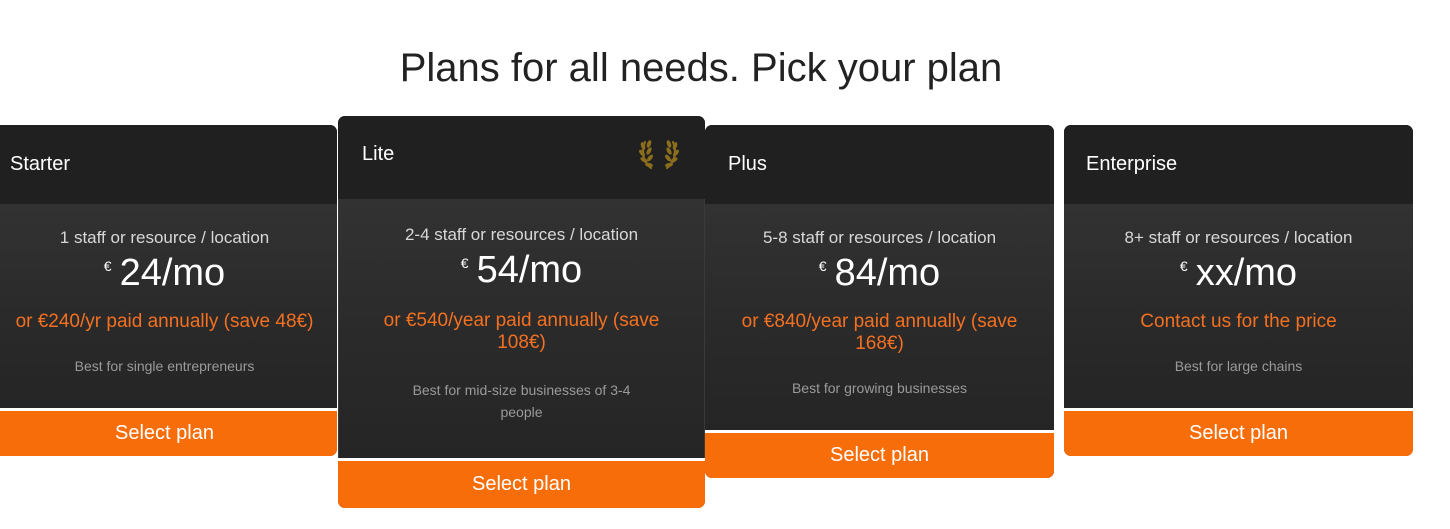  Describe the element at coordinates (879, 455) in the screenshot. I see `select-plan-button-plus: Select plan` at that location.